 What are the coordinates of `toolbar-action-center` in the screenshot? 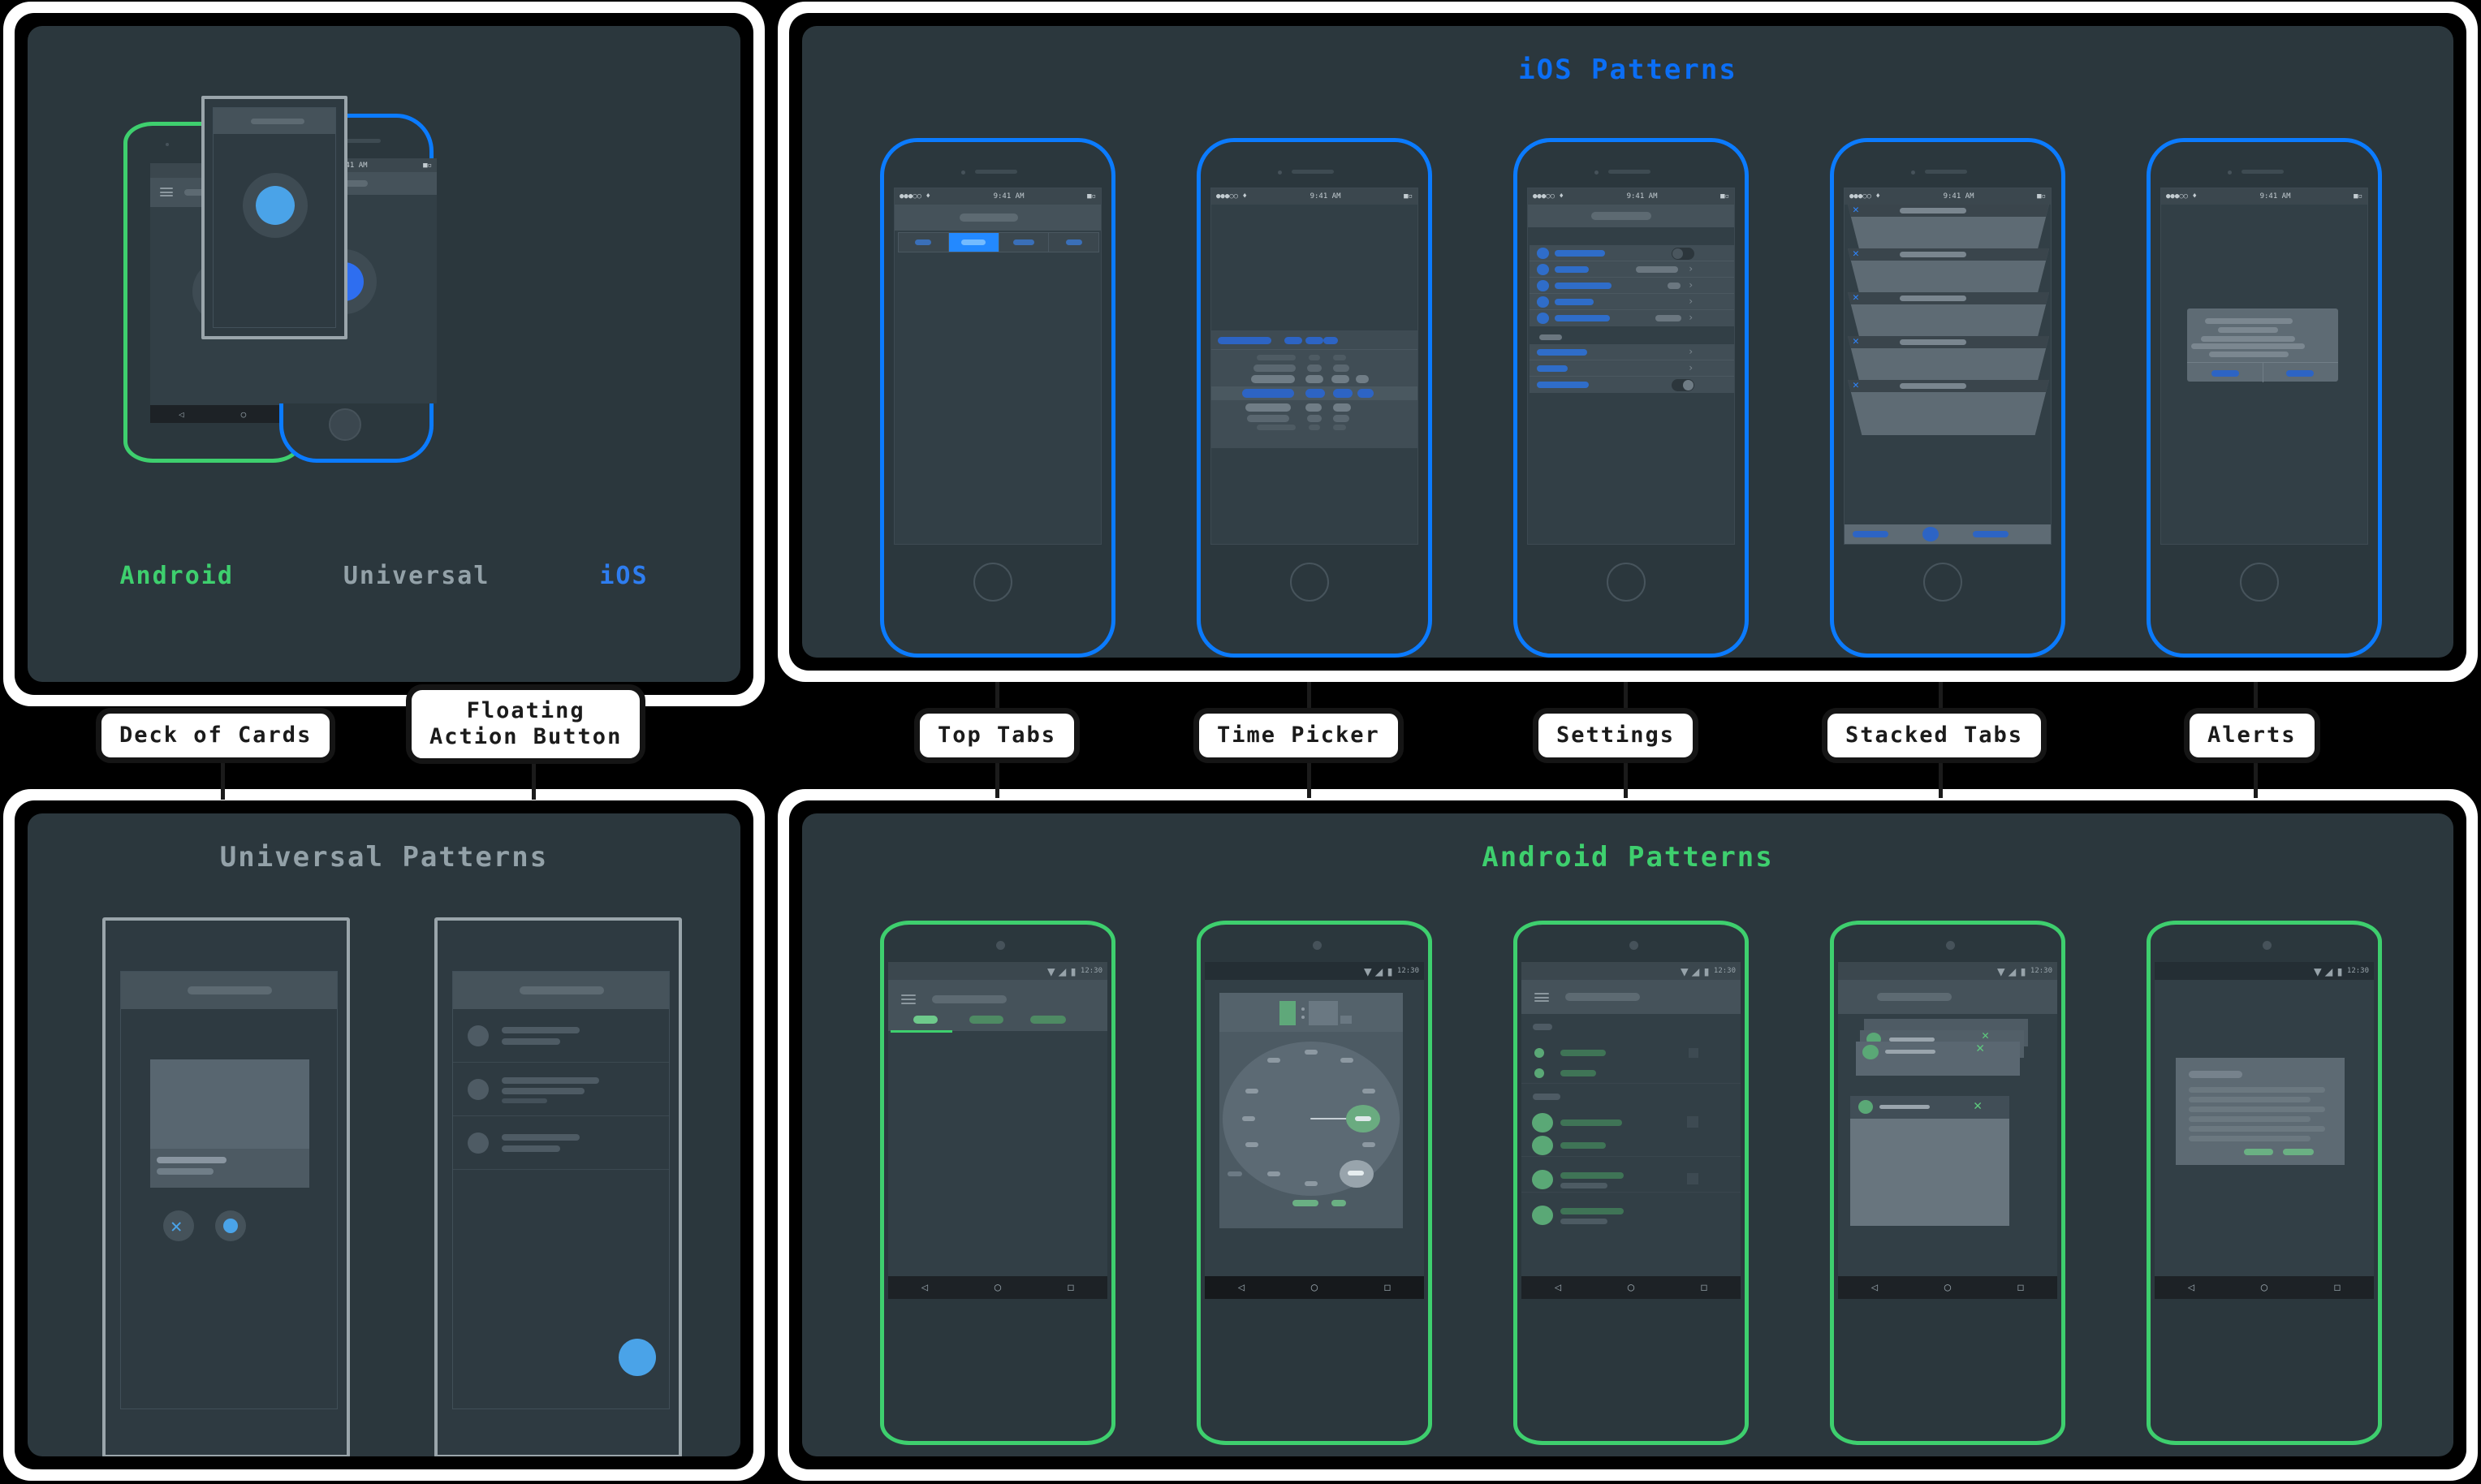 It's located at (1930, 534).